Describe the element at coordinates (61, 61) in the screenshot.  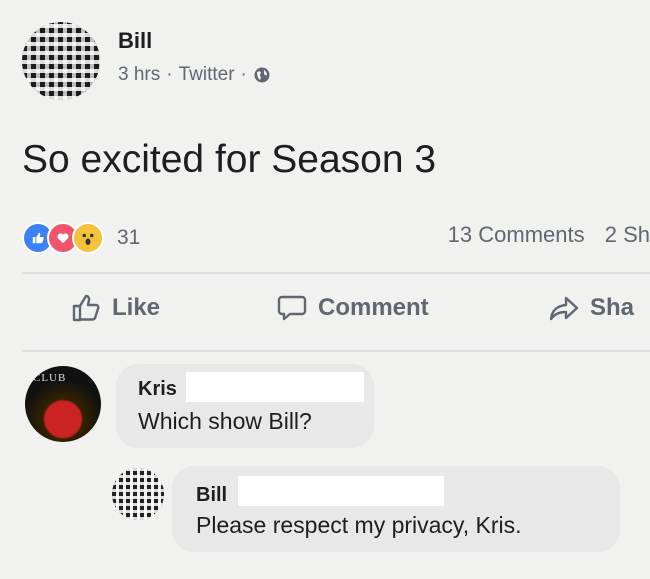
I see `author-avatar` at that location.